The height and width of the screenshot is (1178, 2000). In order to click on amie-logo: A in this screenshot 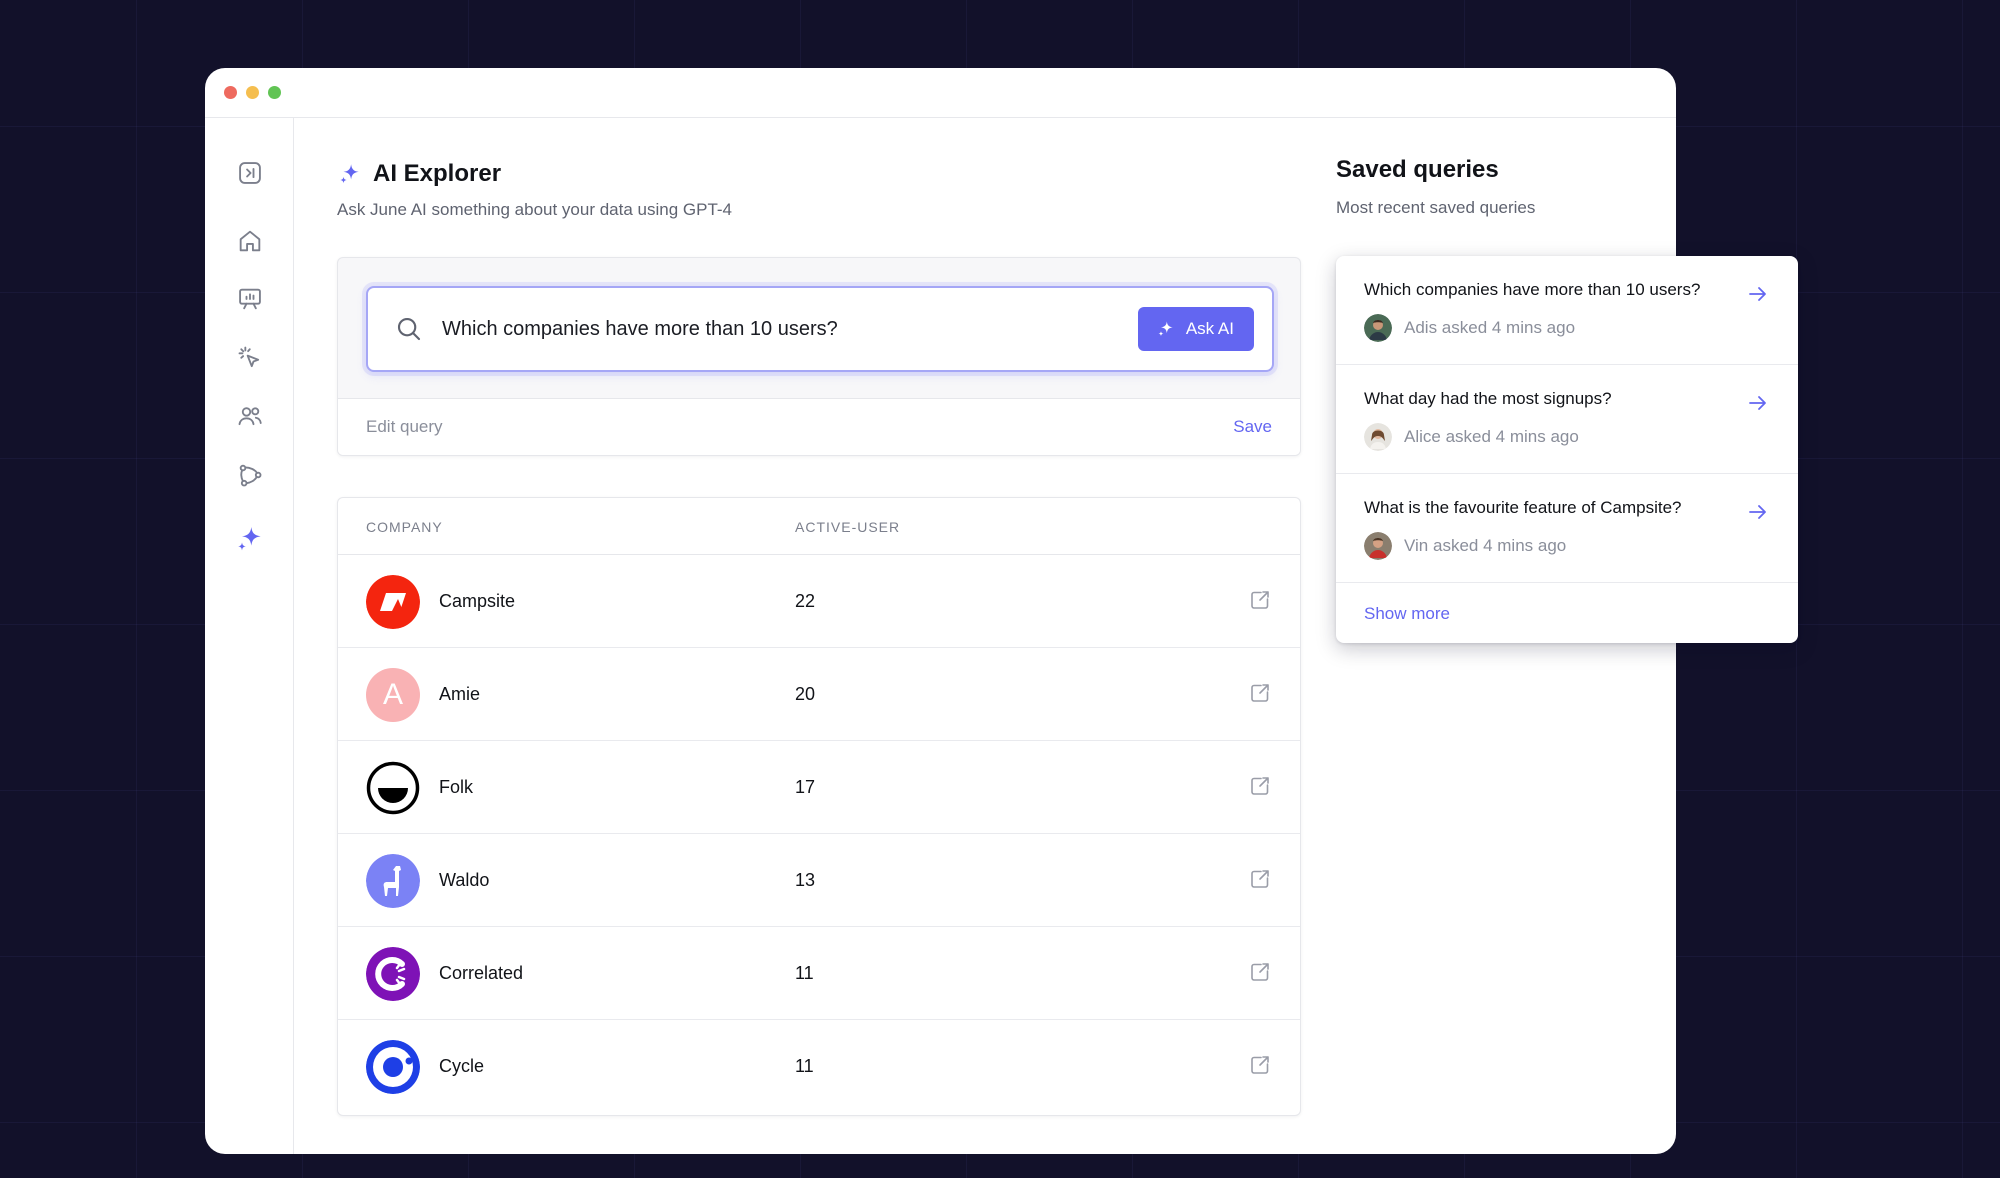, I will do `click(393, 695)`.